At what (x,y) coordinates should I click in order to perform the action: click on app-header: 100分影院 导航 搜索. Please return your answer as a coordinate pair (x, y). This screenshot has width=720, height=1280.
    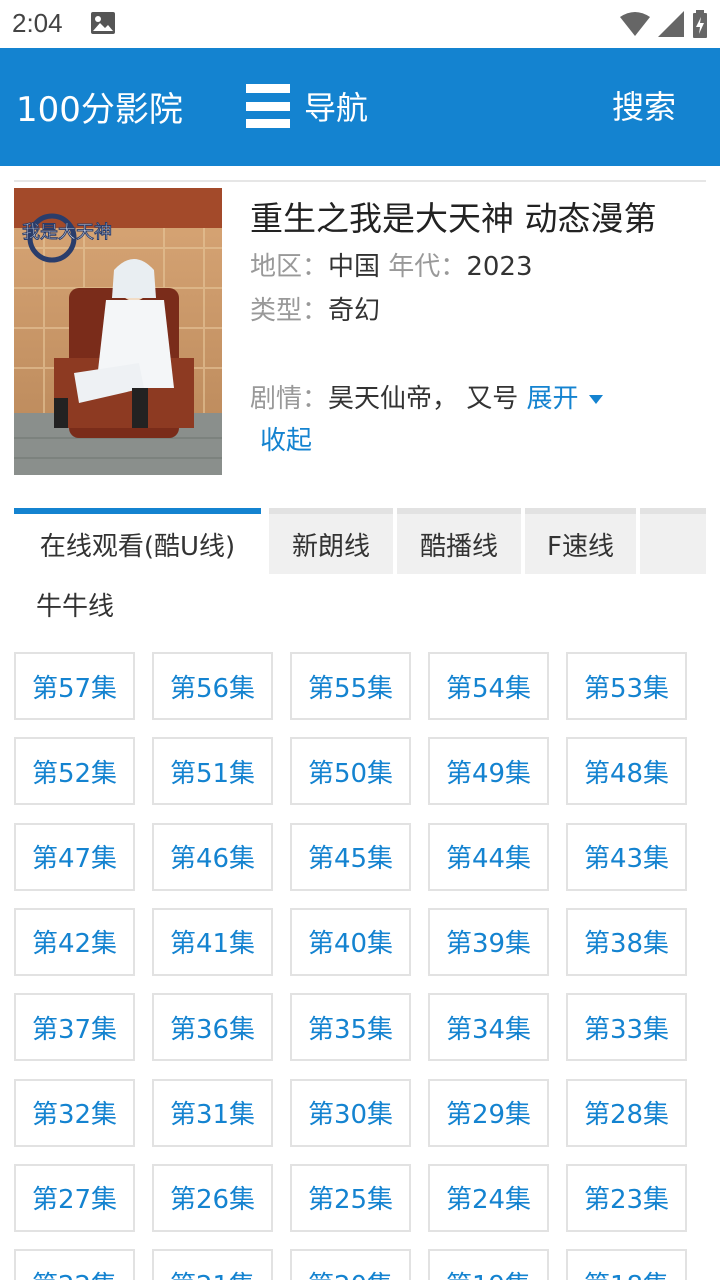
    Looking at the image, I should click on (360, 107).